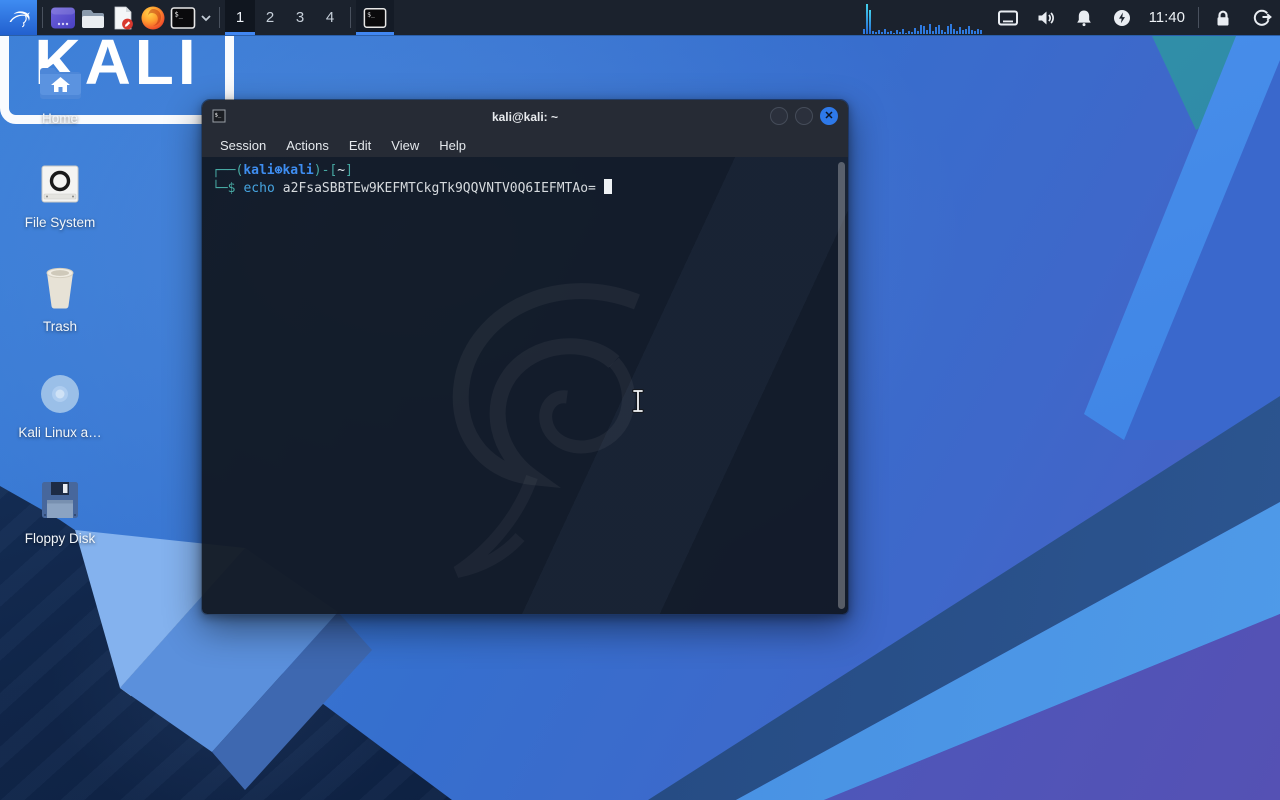  What do you see at coordinates (300, 17) in the screenshot?
I see `workspace-3: 3` at bounding box center [300, 17].